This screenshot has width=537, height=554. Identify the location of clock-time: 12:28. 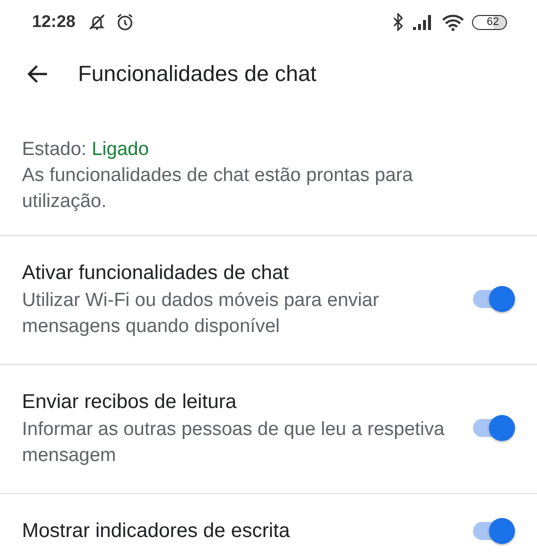
(54, 22).